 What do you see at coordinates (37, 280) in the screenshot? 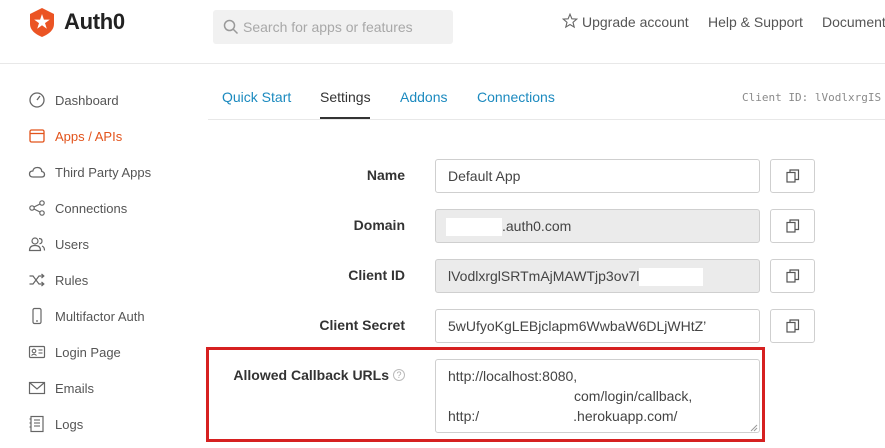
I see `shuffle-icon` at bounding box center [37, 280].